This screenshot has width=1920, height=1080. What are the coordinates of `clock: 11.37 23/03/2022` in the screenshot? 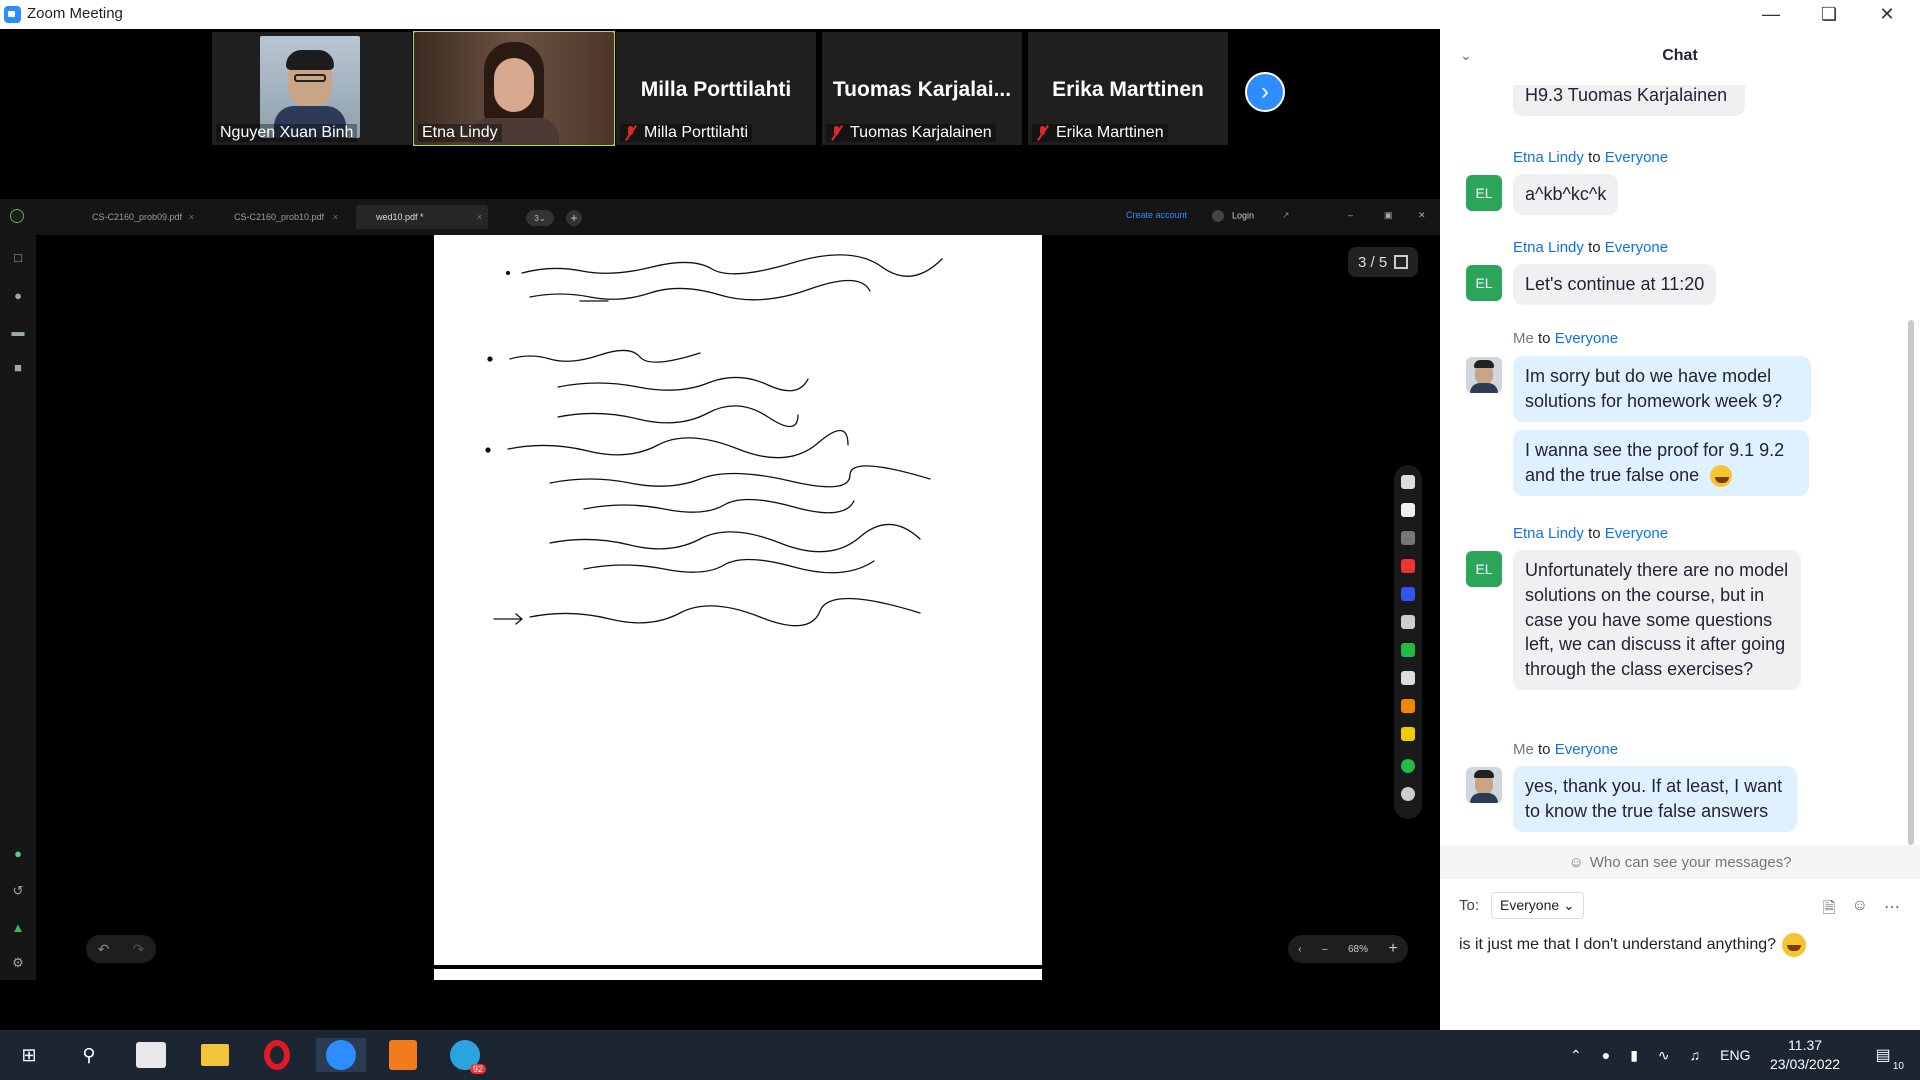 It's located at (1805, 1055).